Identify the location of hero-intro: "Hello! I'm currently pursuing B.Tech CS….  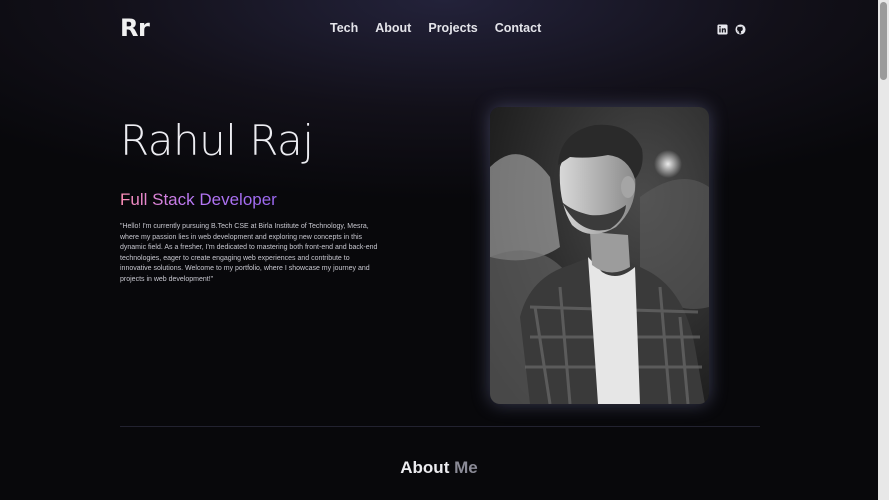
(249, 253).